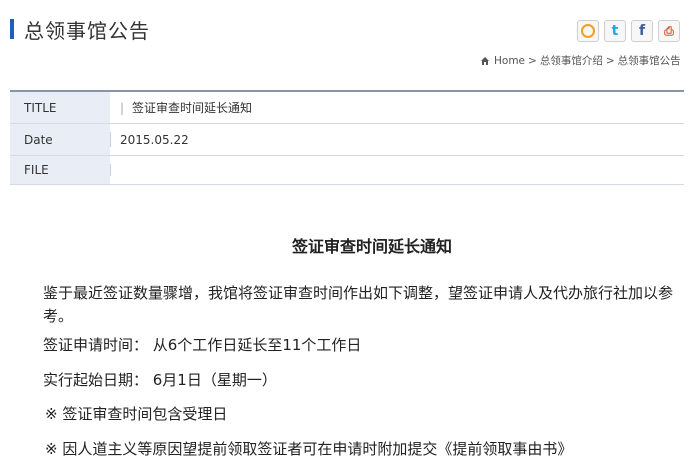  Describe the element at coordinates (136, 414) in the screenshot. I see `note-1: ※ 签证审查时间包含受理日` at that location.